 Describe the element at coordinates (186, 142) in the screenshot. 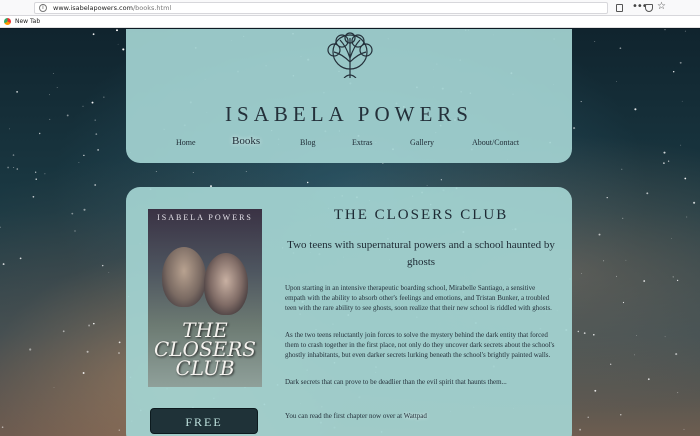

I see `nav-home: Home` at that location.